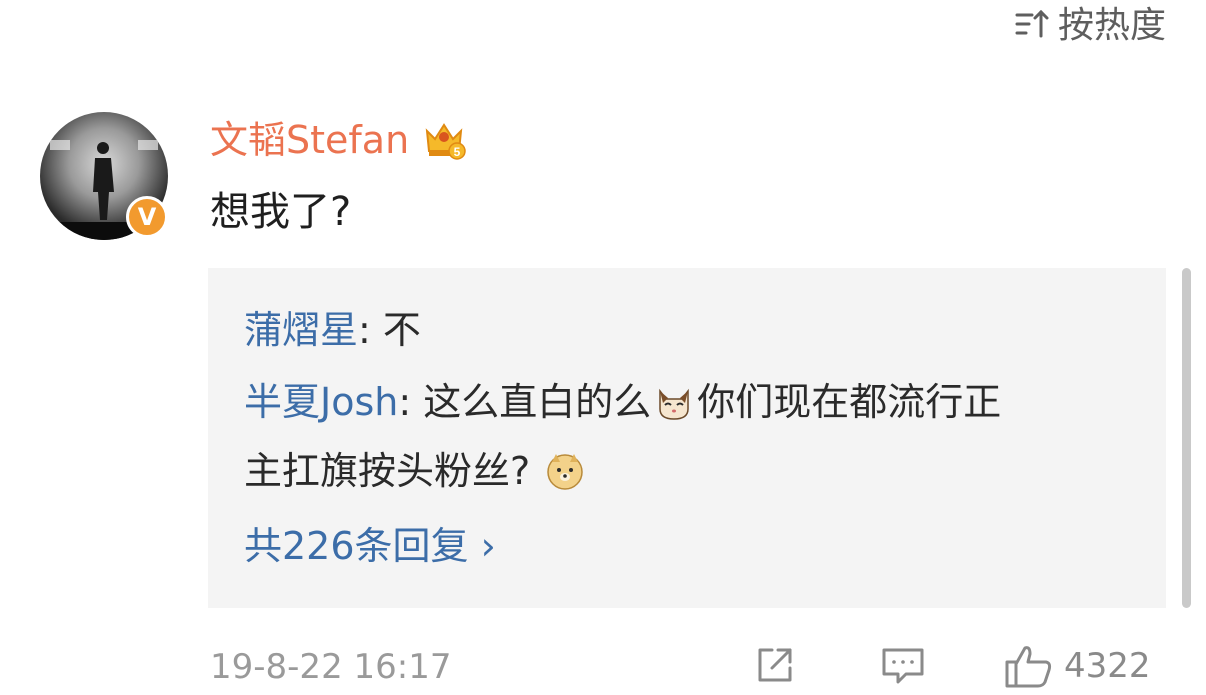 Image resolution: width=1206 pixels, height=695 pixels. I want to click on reply-item: 蒲熠星: 不, so click(332, 330).